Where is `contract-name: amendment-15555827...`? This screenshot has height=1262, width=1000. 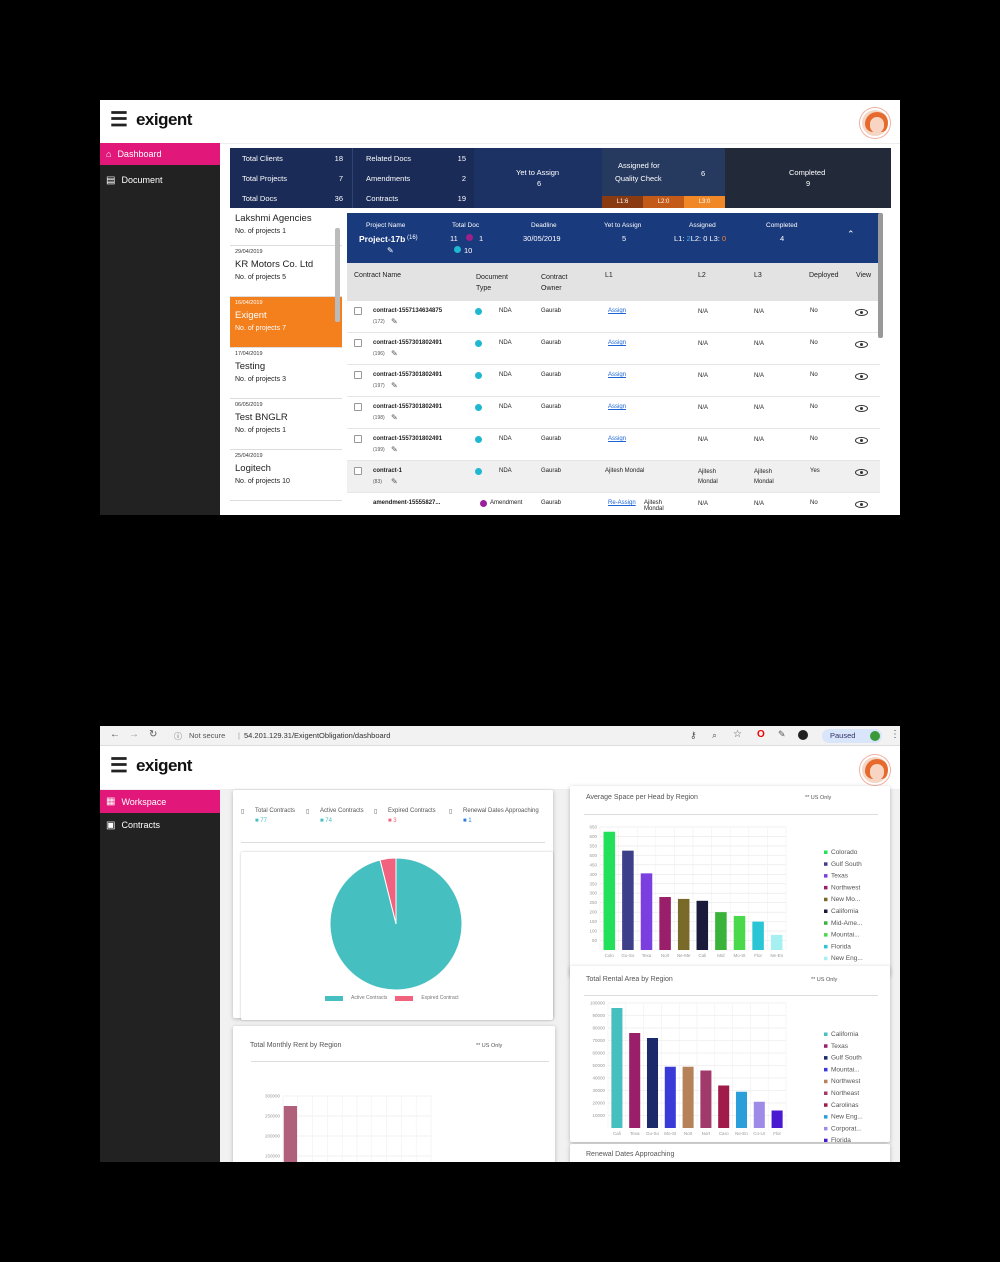 contract-name: amendment-15555827... is located at coordinates (406, 503).